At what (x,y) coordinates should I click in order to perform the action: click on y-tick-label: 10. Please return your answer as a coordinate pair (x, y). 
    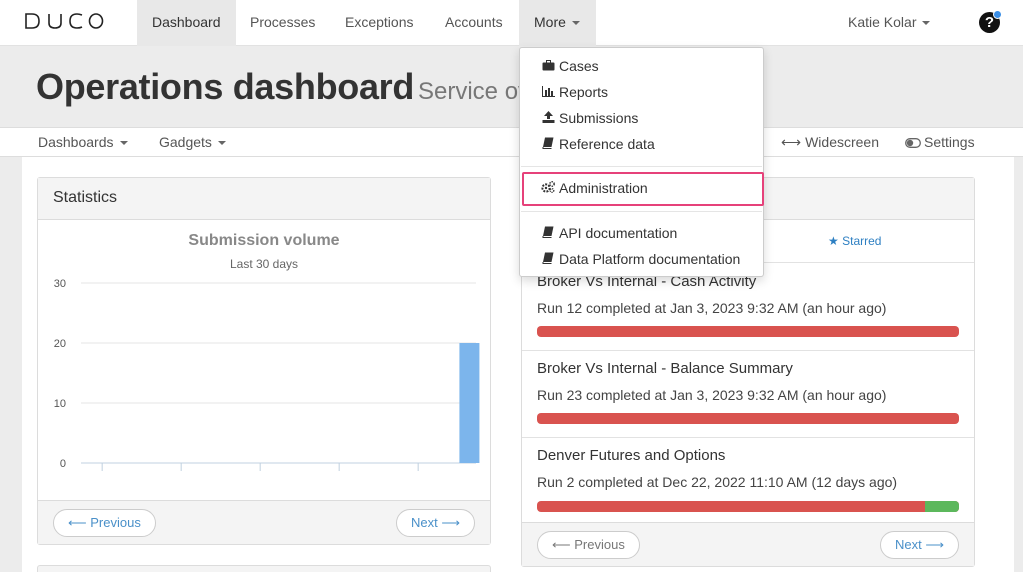
    Looking at the image, I should click on (60, 404).